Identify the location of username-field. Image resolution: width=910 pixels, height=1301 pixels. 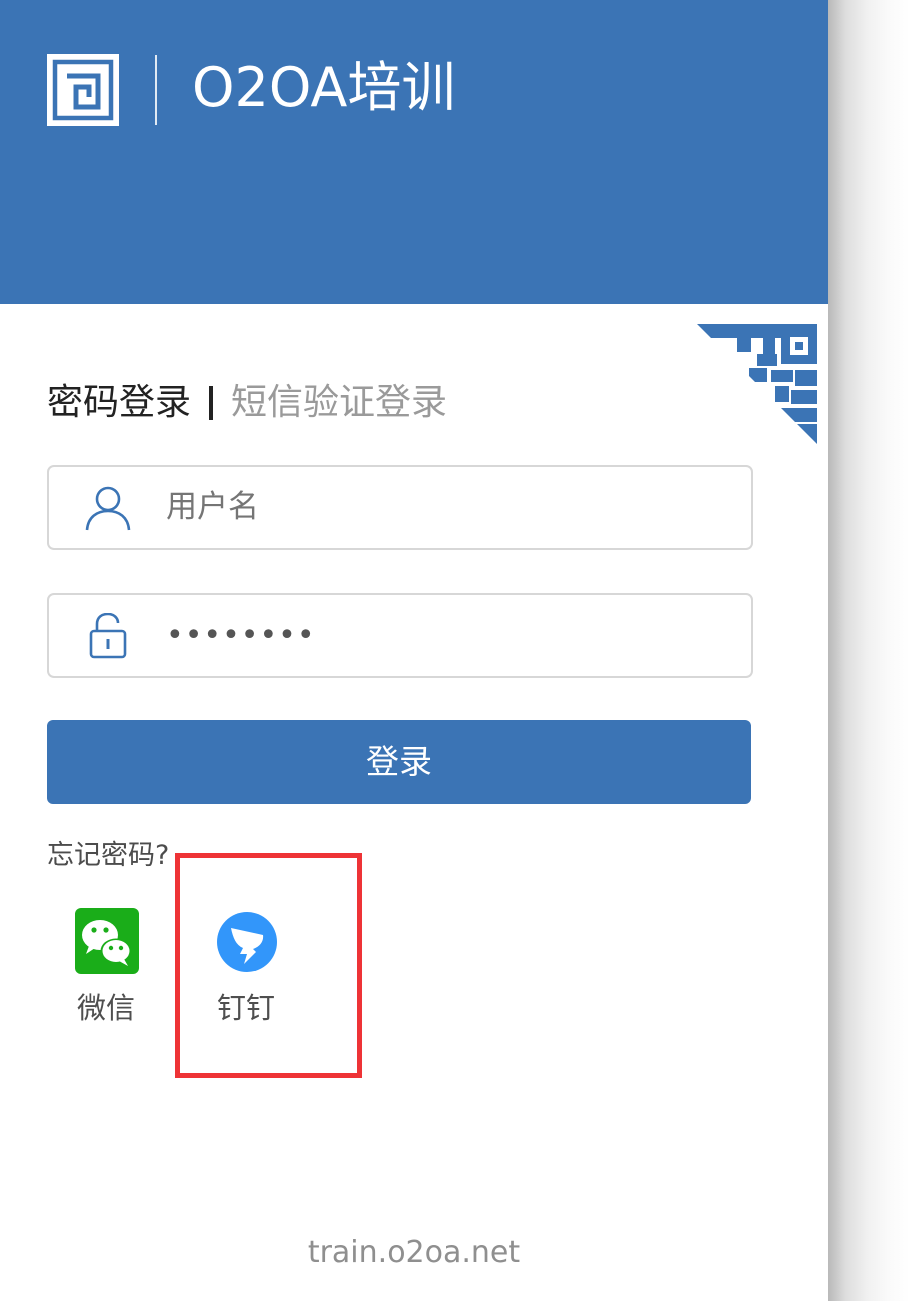
(400, 507).